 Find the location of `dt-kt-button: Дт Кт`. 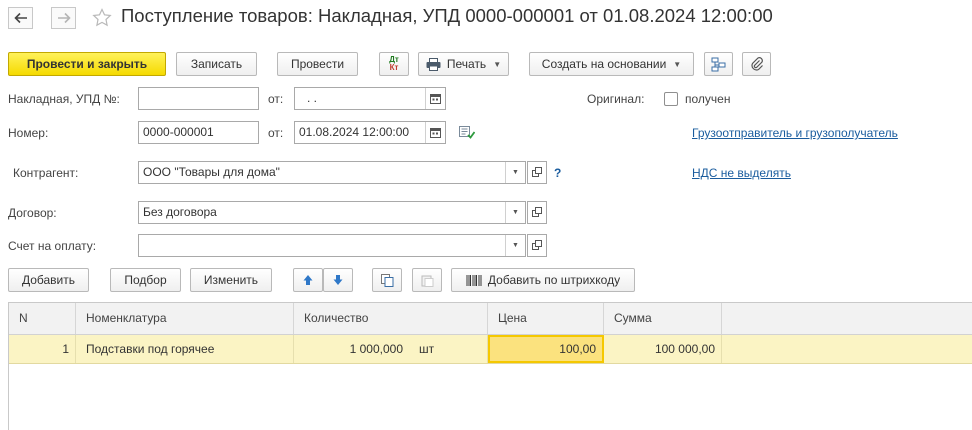

dt-kt-button: Дт Кт is located at coordinates (394, 64).